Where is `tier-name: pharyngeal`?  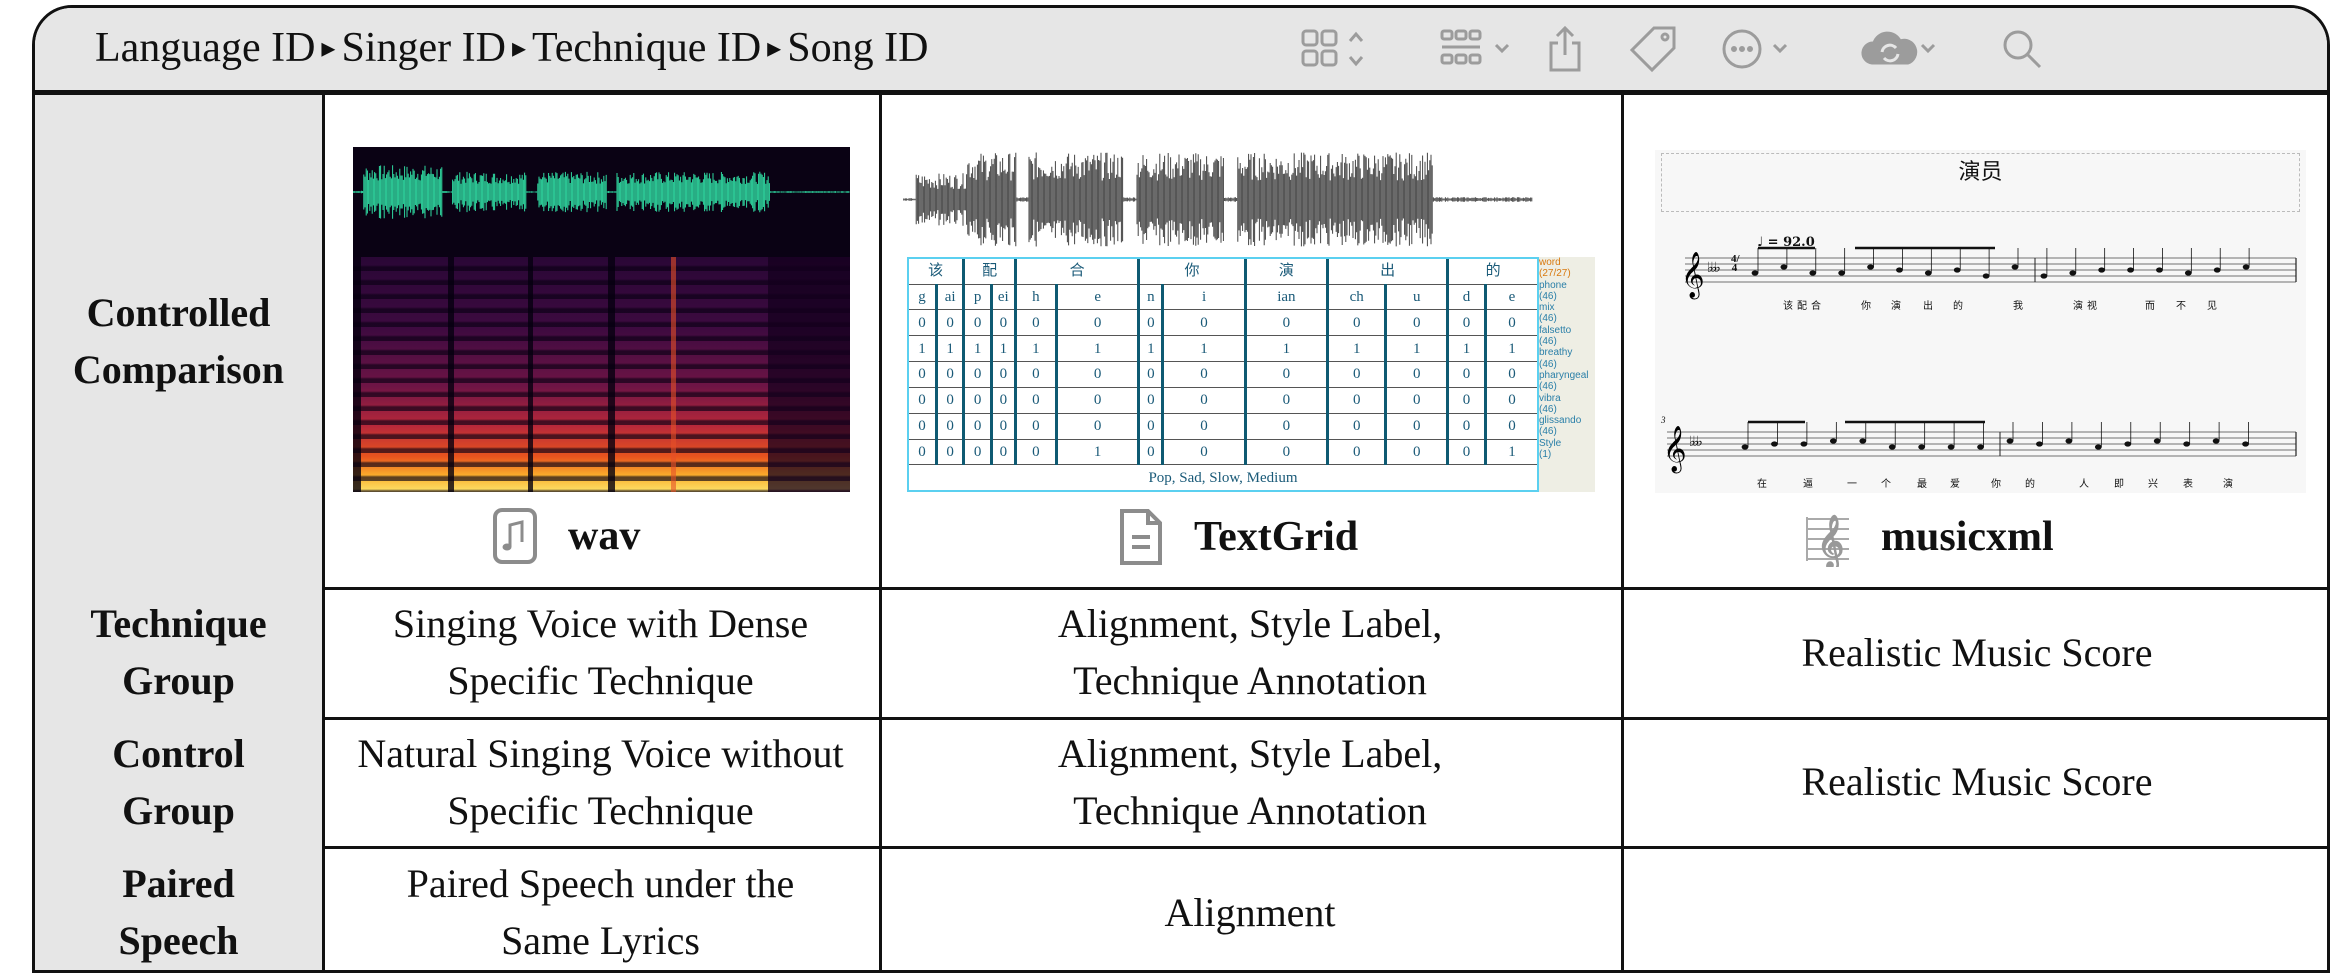
tier-name: pharyngeal is located at coordinates (1567, 375).